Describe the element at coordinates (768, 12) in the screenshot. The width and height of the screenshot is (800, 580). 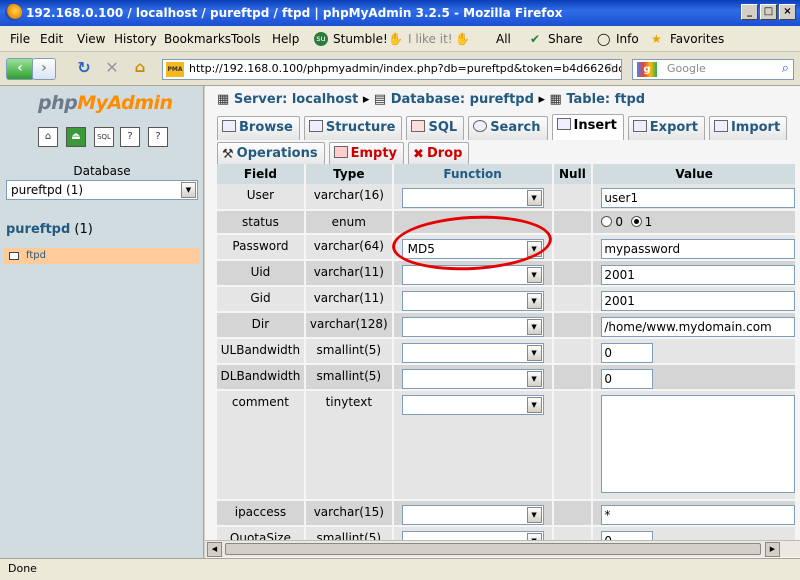
I see `maximize-button: □` at that location.